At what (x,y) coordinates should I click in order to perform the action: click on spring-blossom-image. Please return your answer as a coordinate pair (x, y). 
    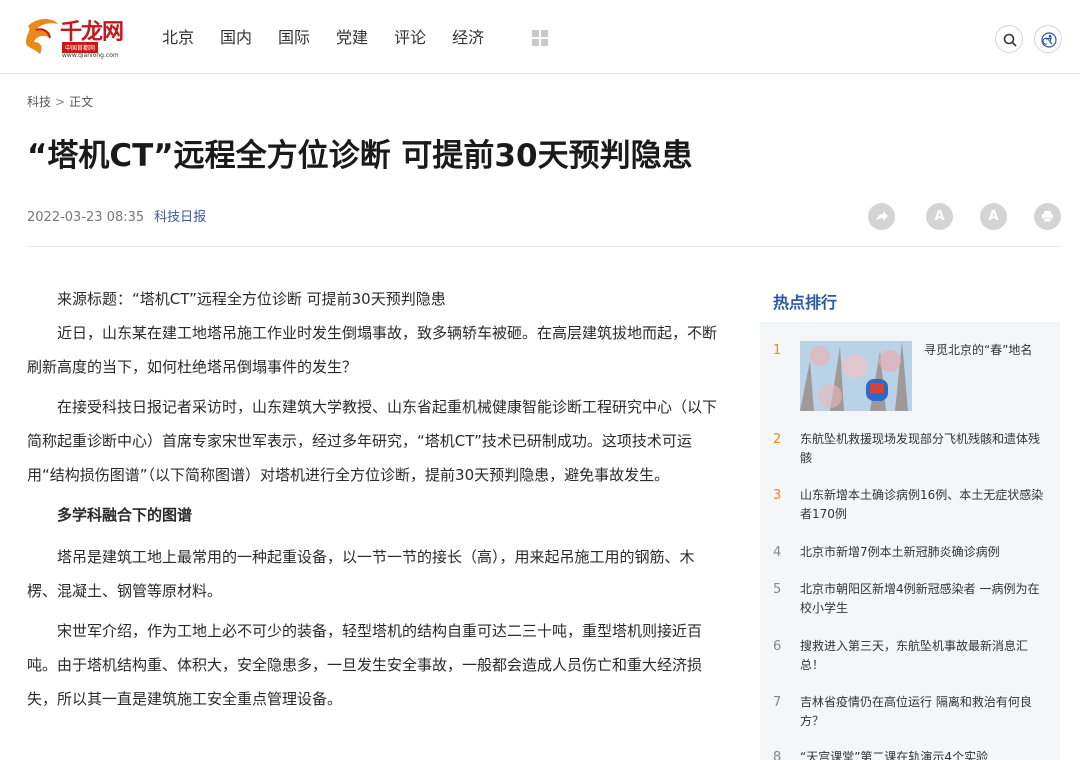
    Looking at the image, I should click on (856, 376).